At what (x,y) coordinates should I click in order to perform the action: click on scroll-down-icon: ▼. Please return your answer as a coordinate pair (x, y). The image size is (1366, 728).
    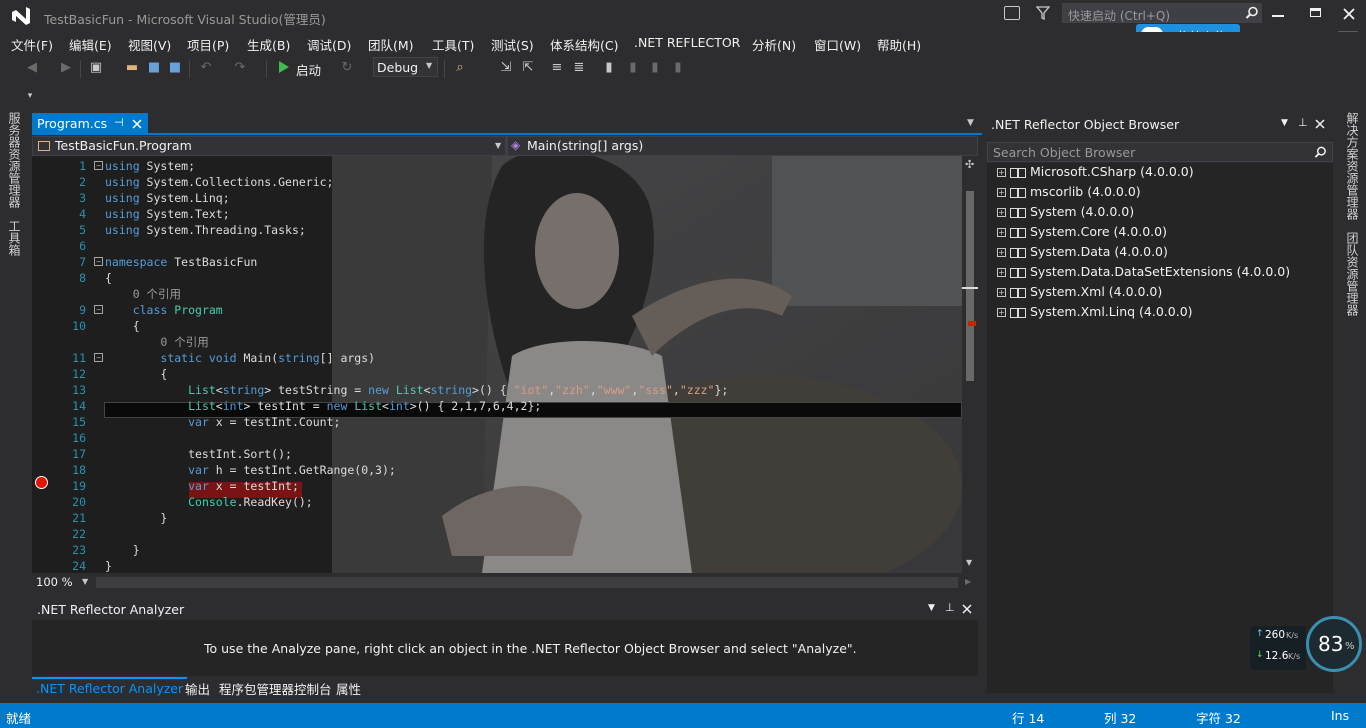
    Looking at the image, I should click on (969, 562).